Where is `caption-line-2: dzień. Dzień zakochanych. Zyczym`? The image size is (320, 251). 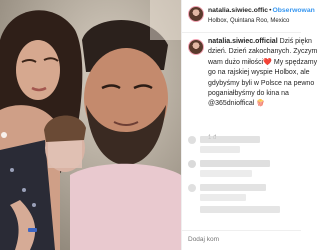
caption-line-2: dzień. Dzień zakochanych. Zyczym is located at coordinates (263, 52).